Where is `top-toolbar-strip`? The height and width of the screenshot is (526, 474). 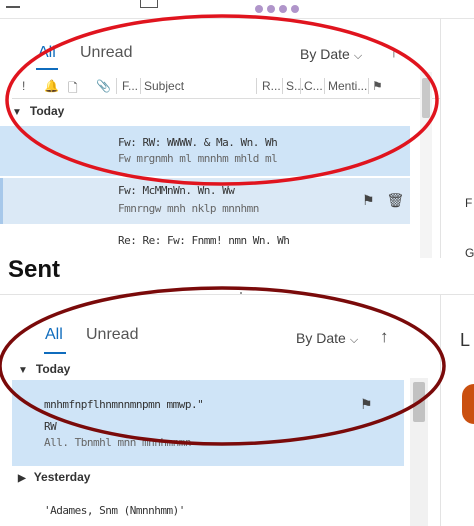
top-toolbar-strip is located at coordinates (237, 9).